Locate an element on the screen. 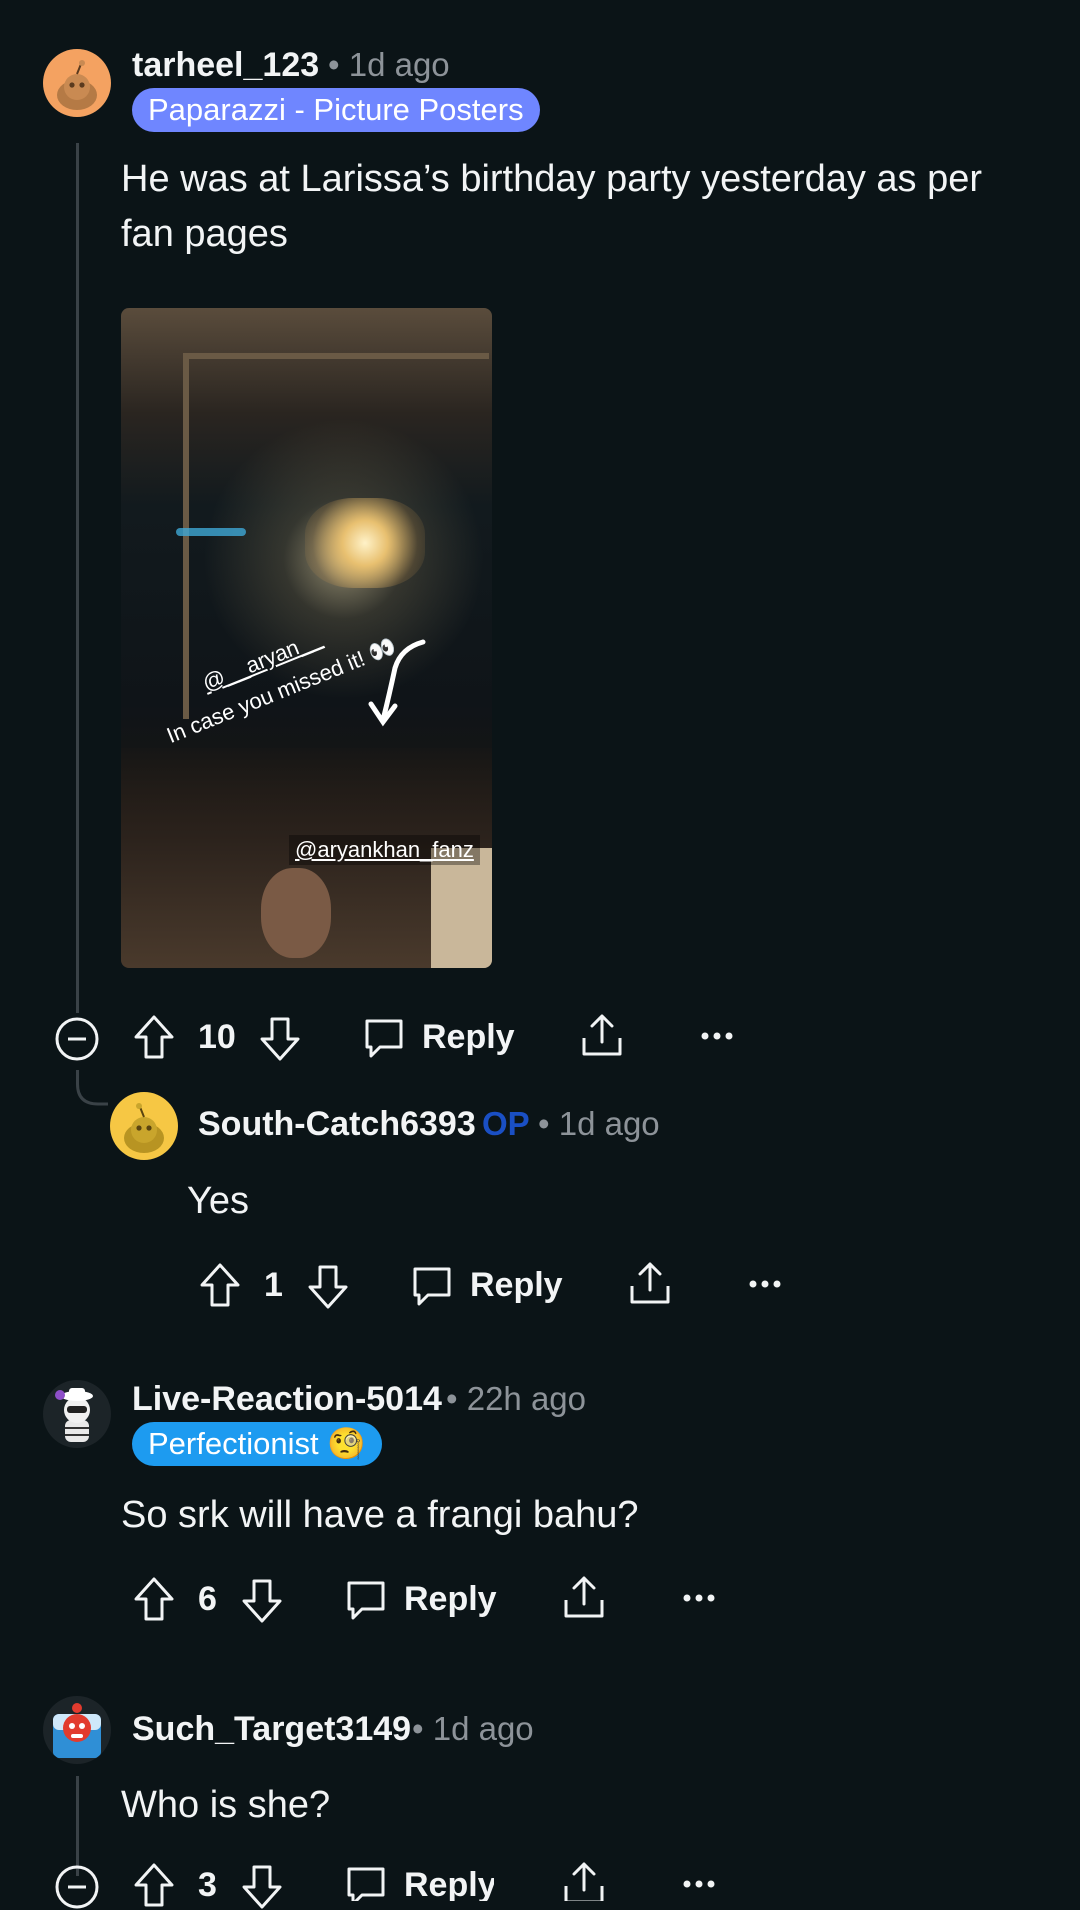  city-lights is located at coordinates (211, 532).